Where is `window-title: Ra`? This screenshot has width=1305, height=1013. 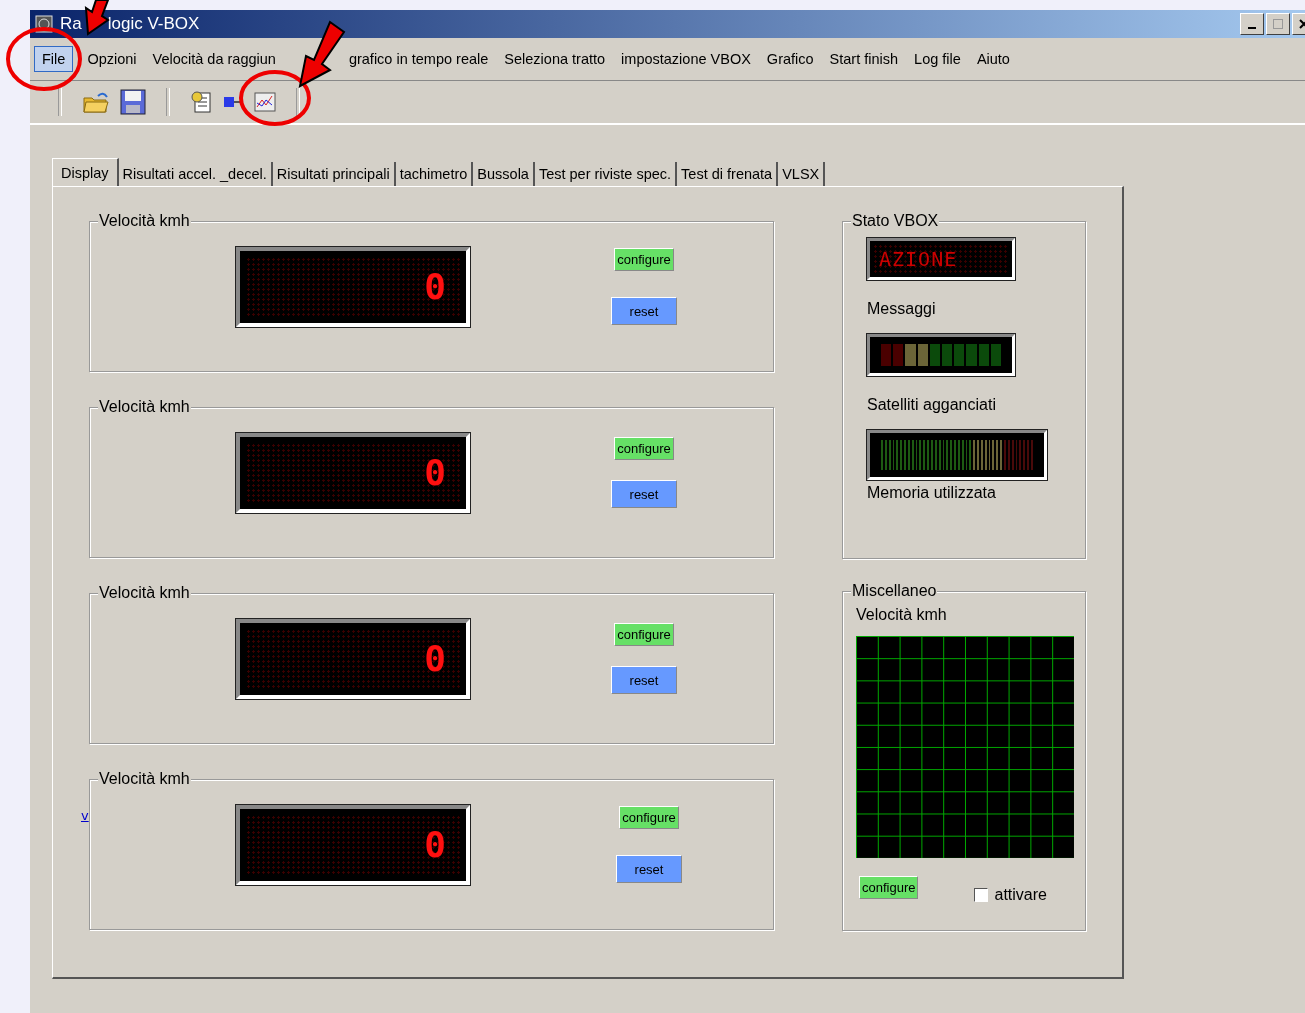
window-title: Ra is located at coordinates (71, 24).